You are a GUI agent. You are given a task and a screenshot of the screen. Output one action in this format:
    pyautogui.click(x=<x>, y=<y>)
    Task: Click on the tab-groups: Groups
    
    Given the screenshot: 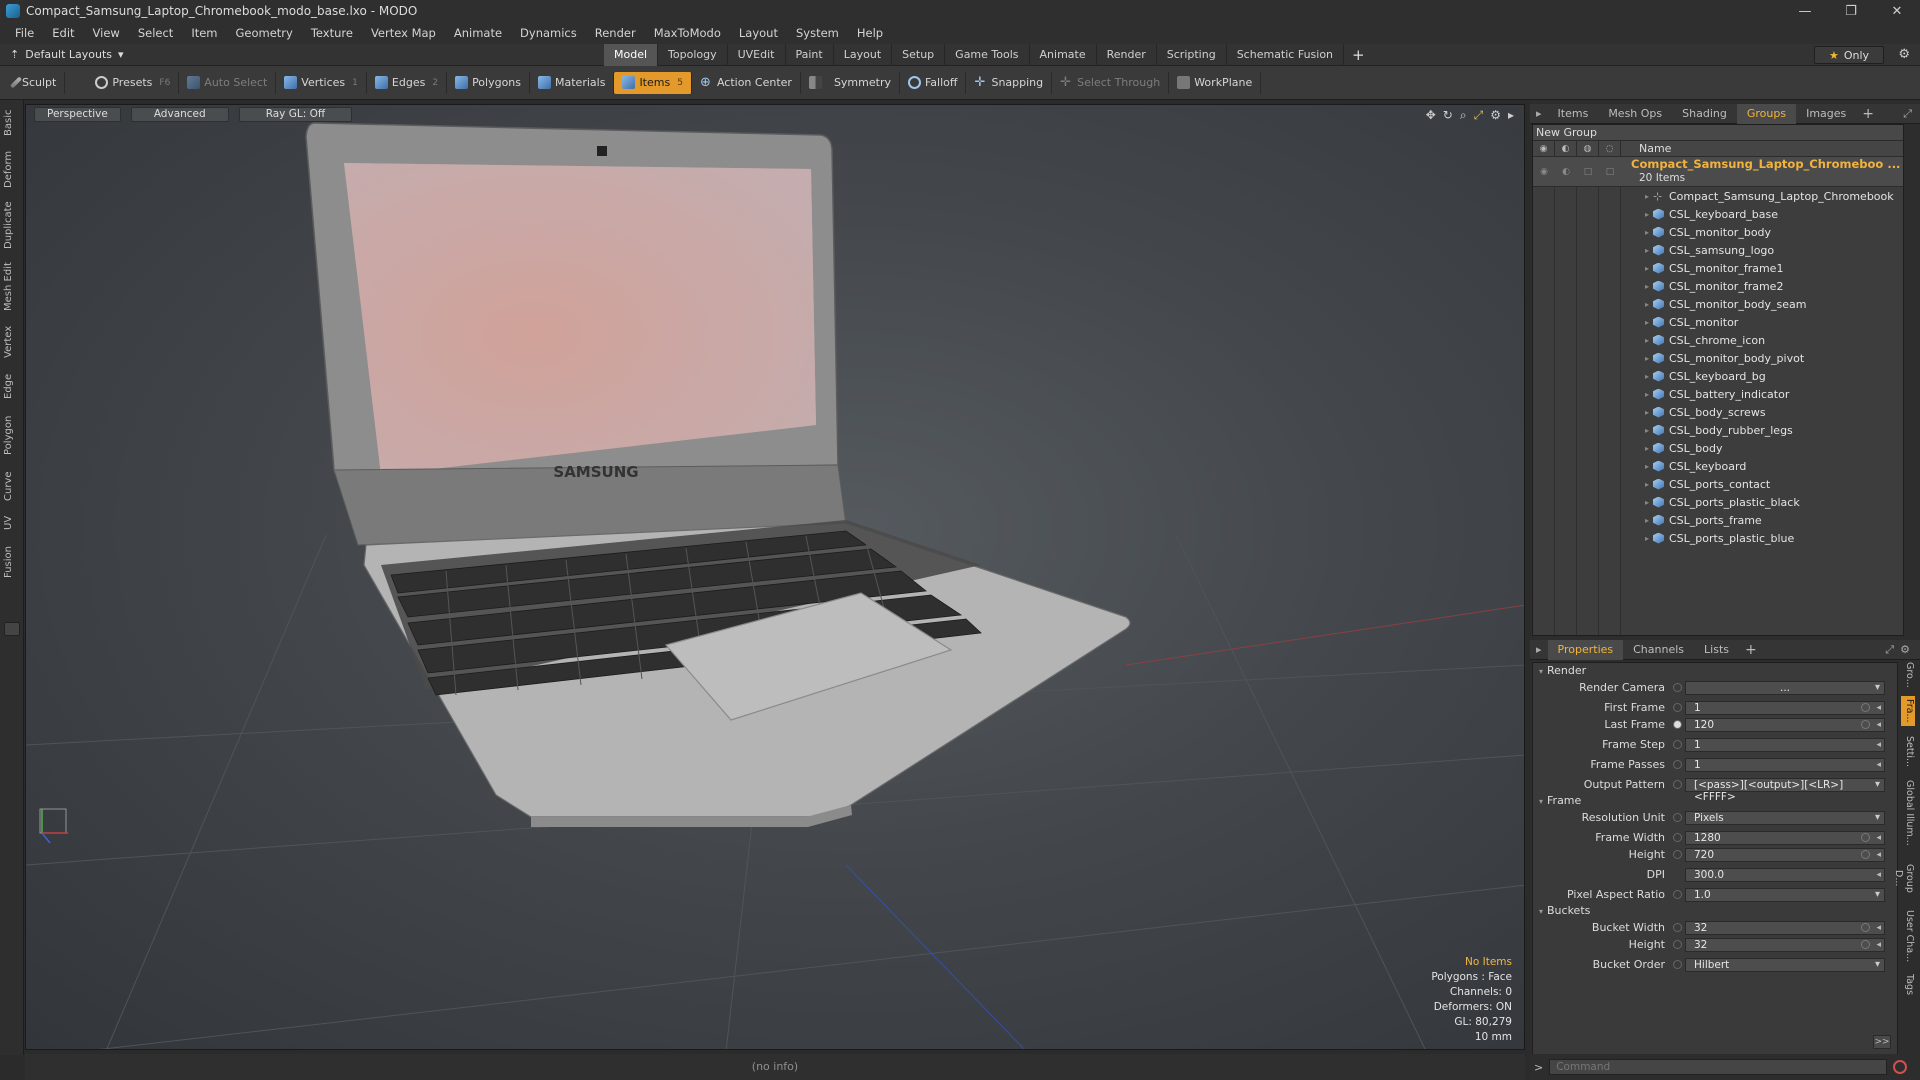 What is the action you would take?
    pyautogui.click(x=1766, y=113)
    